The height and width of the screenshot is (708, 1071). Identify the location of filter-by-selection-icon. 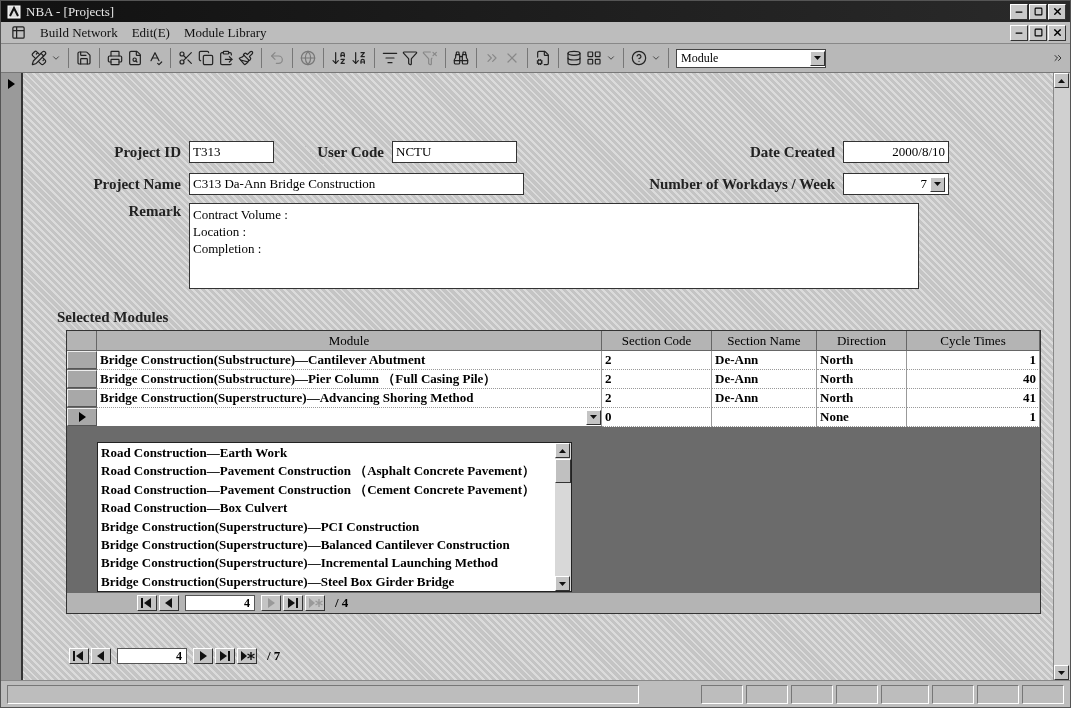
(390, 58).